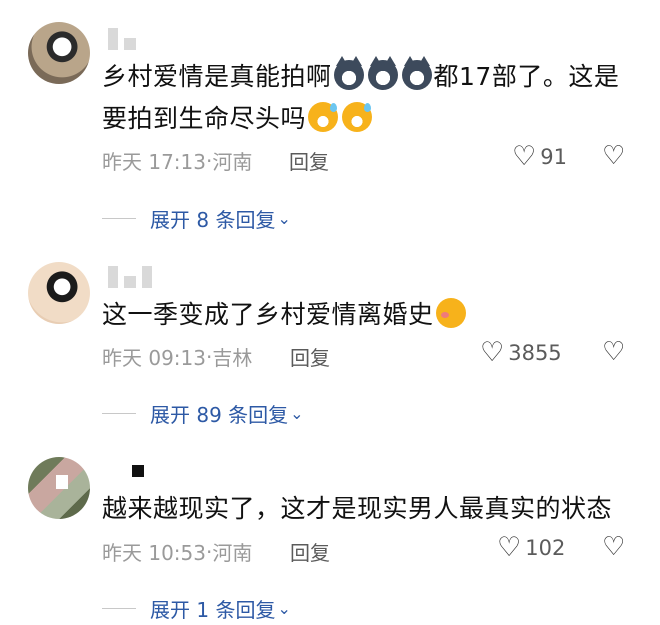 Image resolution: width=660 pixels, height=625 pixels. I want to click on expand-replies: 展开 8 条回复 ⌄, so click(196, 218).